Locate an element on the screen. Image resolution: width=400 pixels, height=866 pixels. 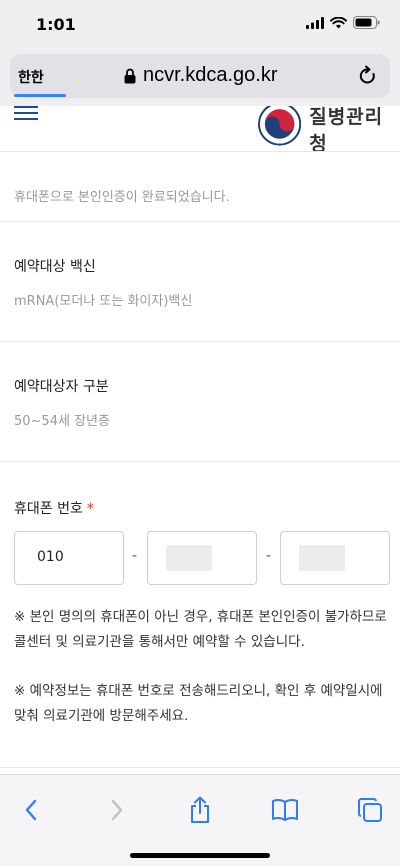
status-icons is located at coordinates (343, 22).